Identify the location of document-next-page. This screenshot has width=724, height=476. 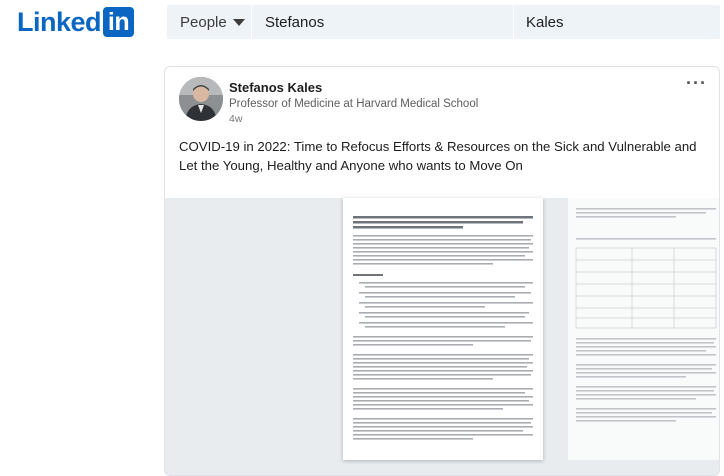
(643, 329).